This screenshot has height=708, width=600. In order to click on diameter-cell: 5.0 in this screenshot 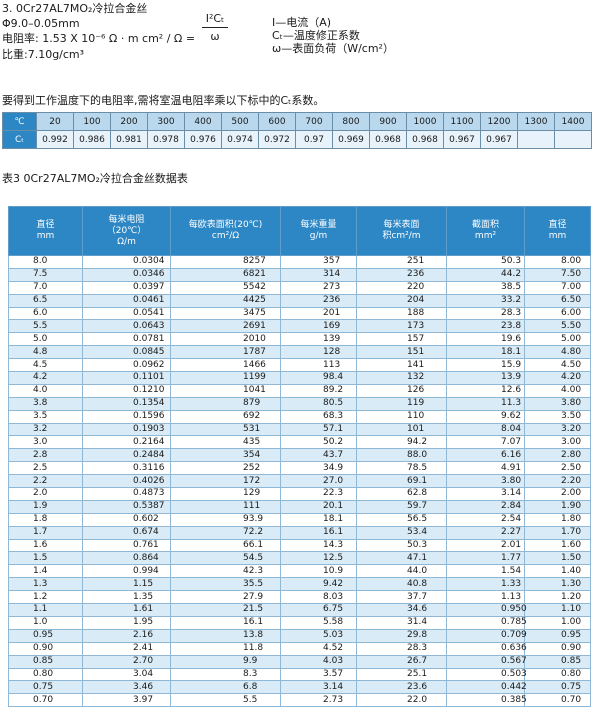, I will do `click(45, 339)`.